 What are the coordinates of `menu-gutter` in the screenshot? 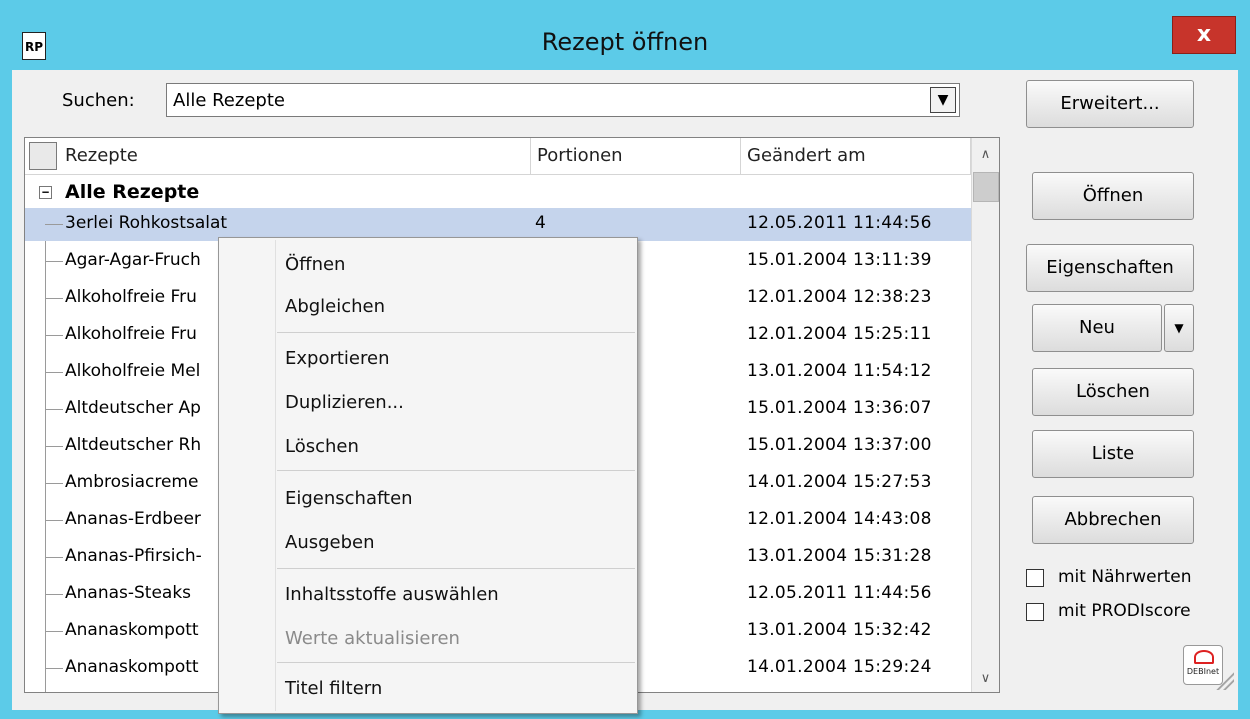 It's located at (275, 475).